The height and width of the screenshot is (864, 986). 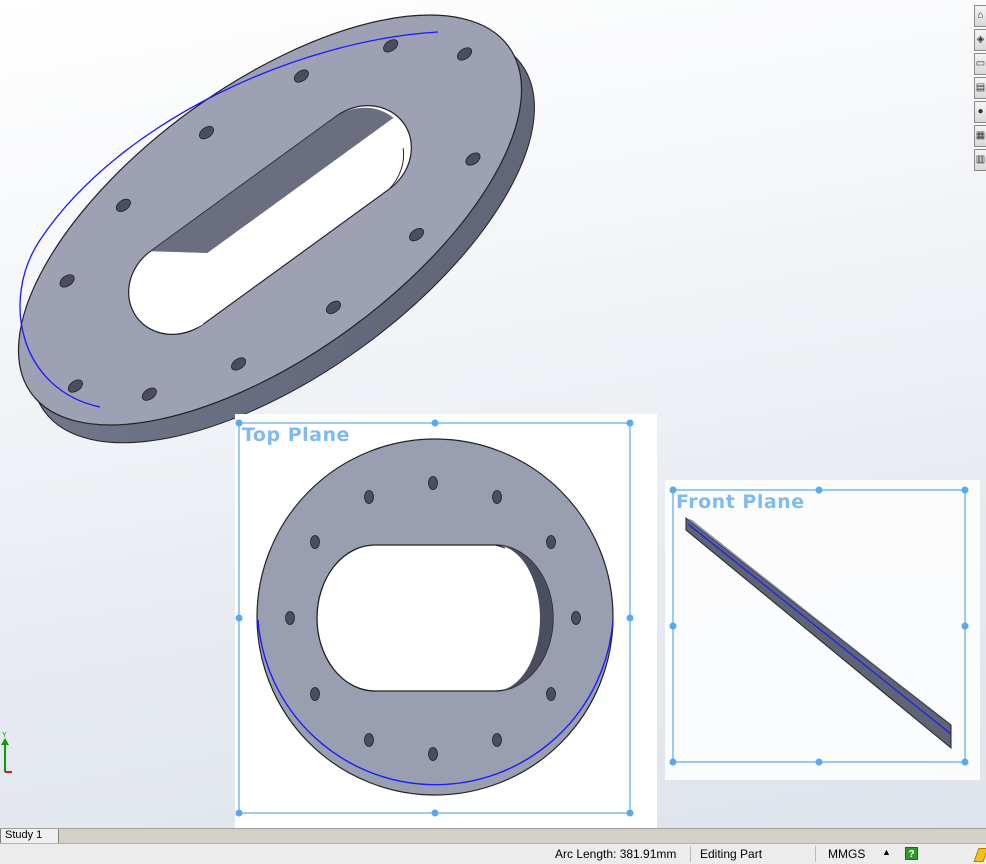 I want to click on help-button: ?, so click(x=911, y=853).